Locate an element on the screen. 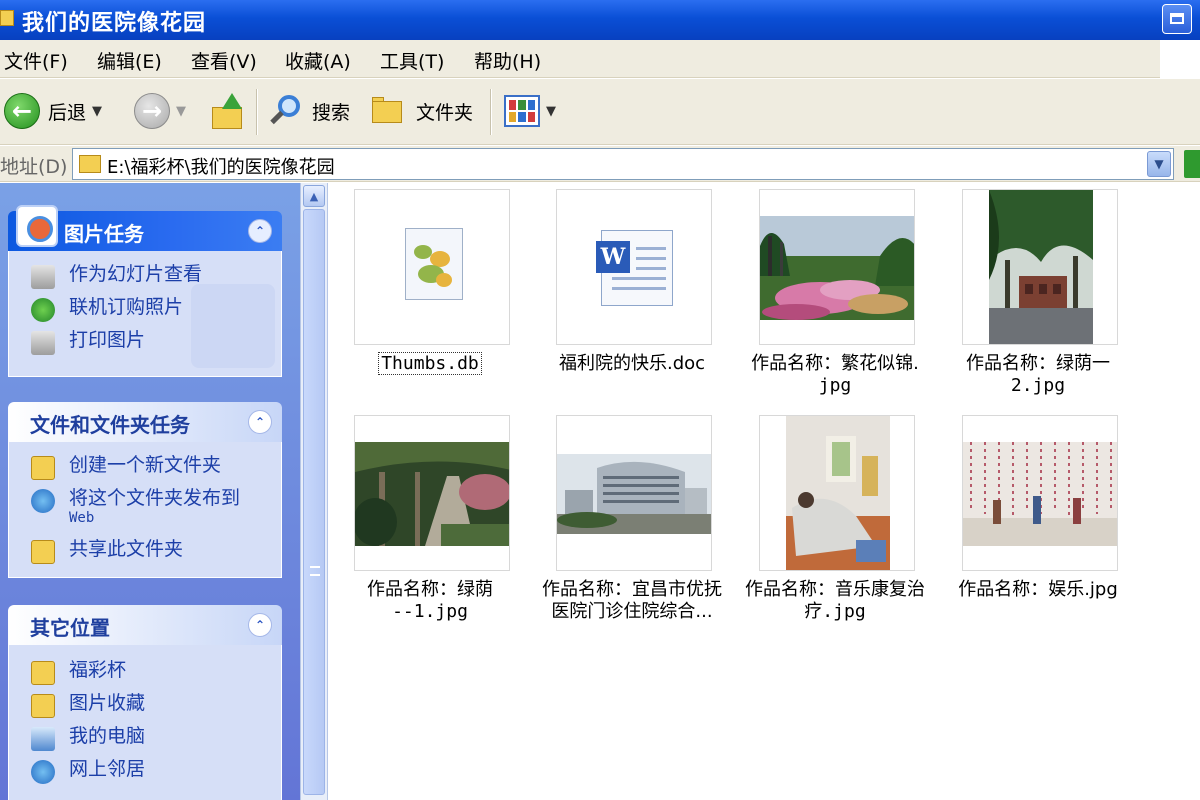 The image size is (1200, 800). printer-icon is located at coordinates (43, 343).